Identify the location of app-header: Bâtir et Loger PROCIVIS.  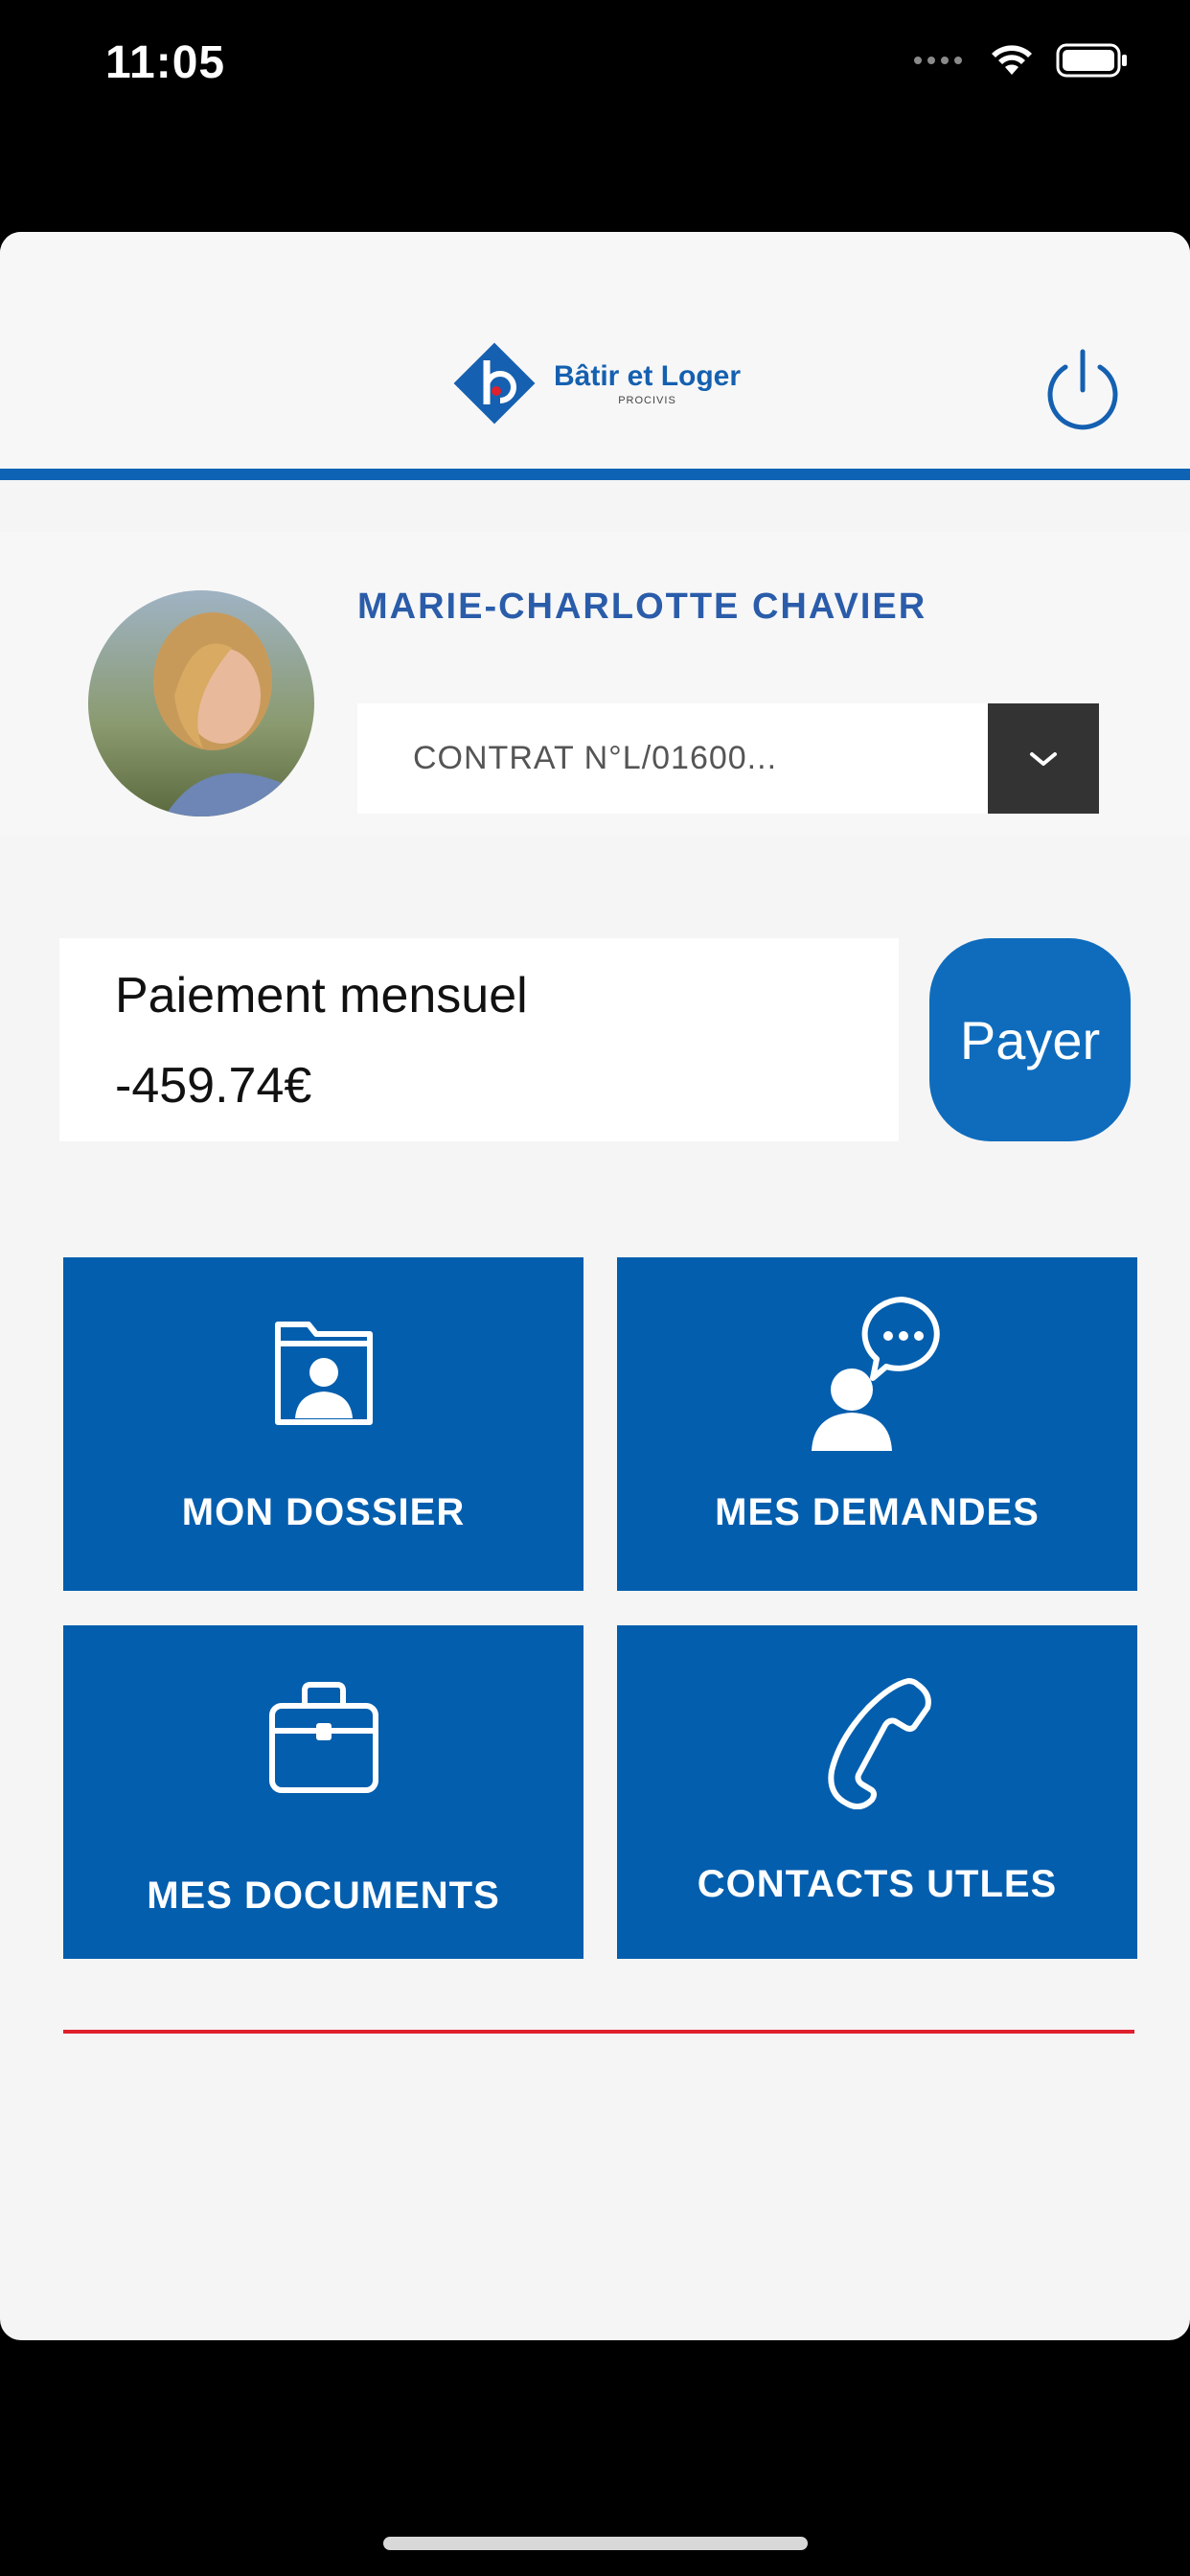
(595, 352).